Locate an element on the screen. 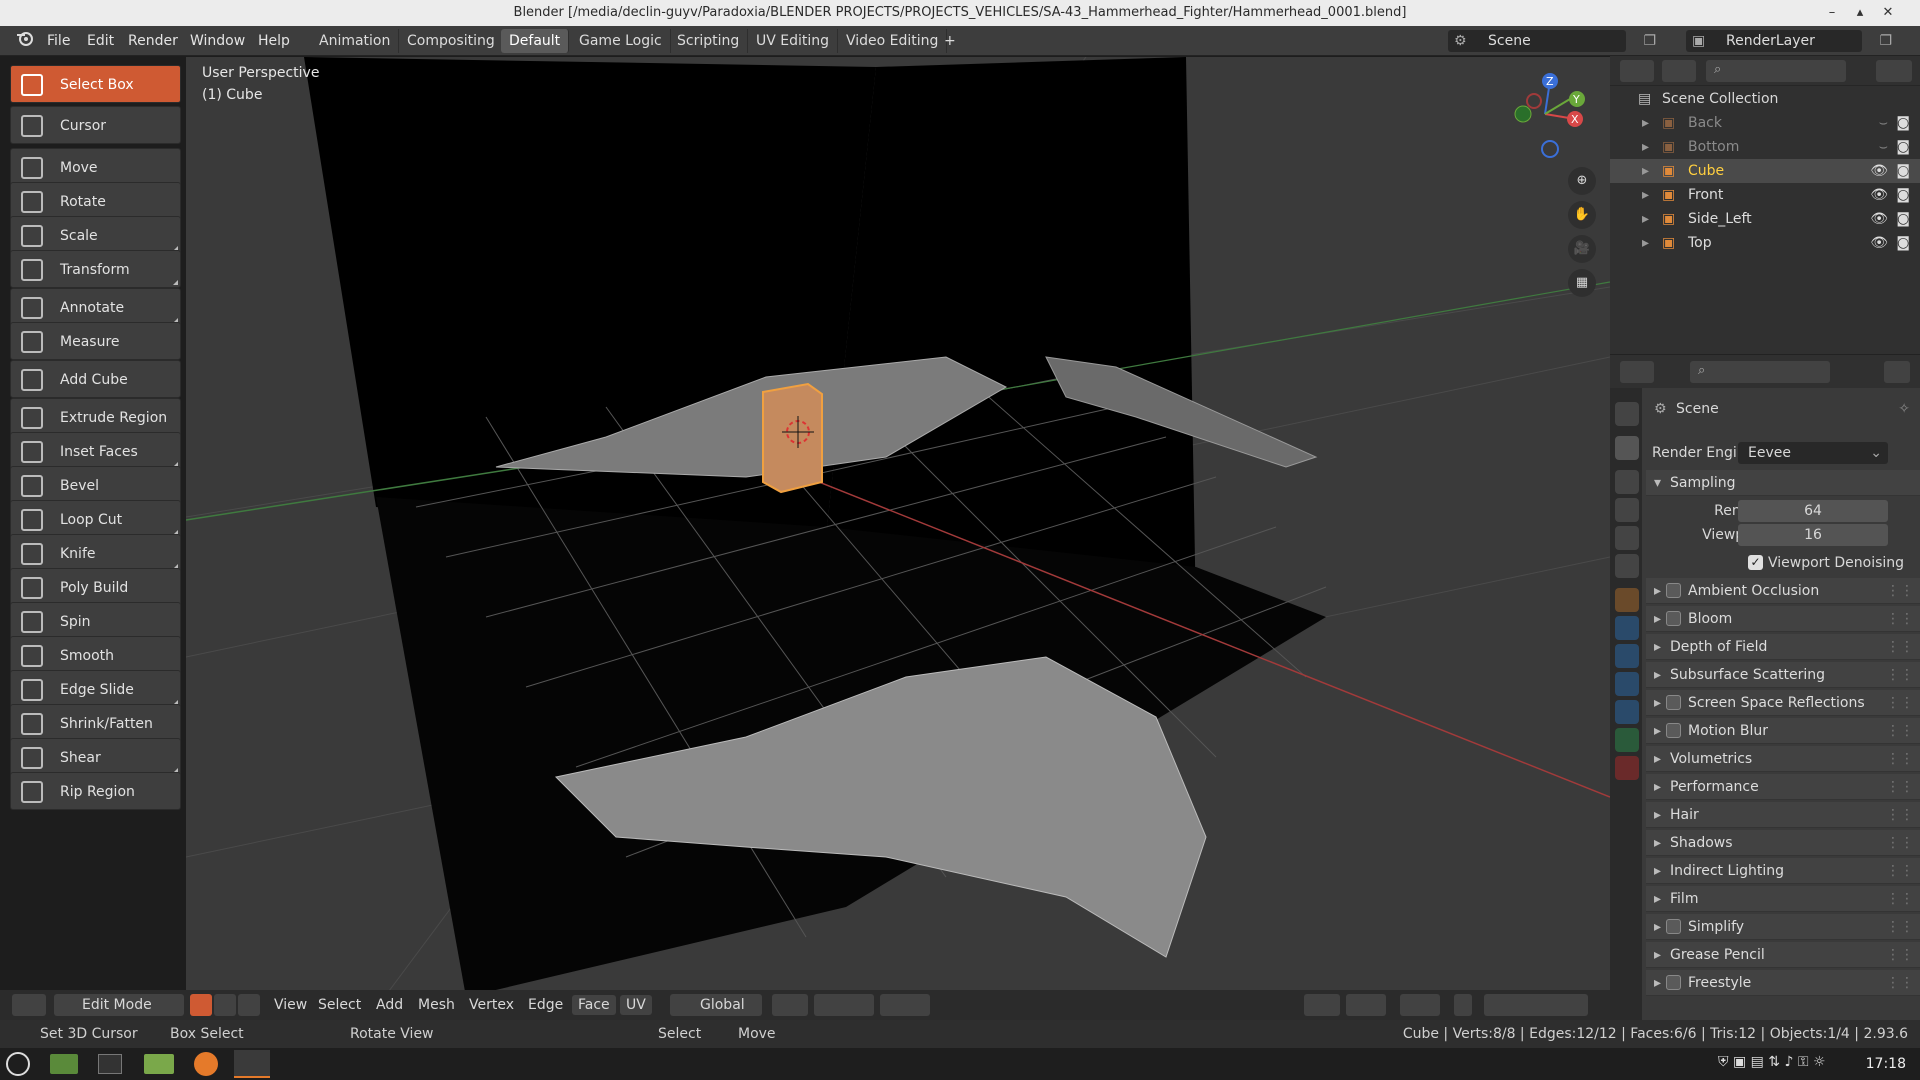  camera-view-icon: 🎥 is located at coordinates (1582, 249).